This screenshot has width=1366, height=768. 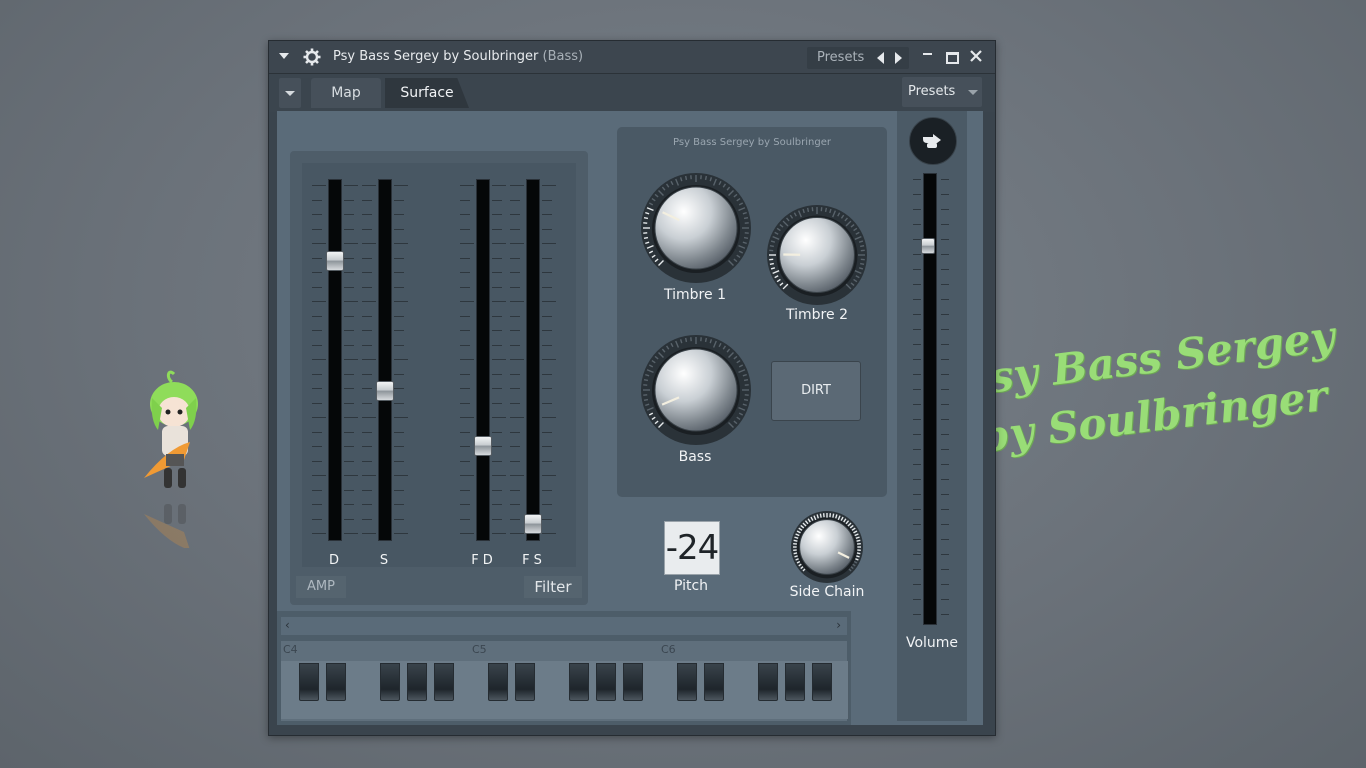 I want to click on window-title-text: Psy Bass Sergey by Soulbringer, so click(x=436, y=56).